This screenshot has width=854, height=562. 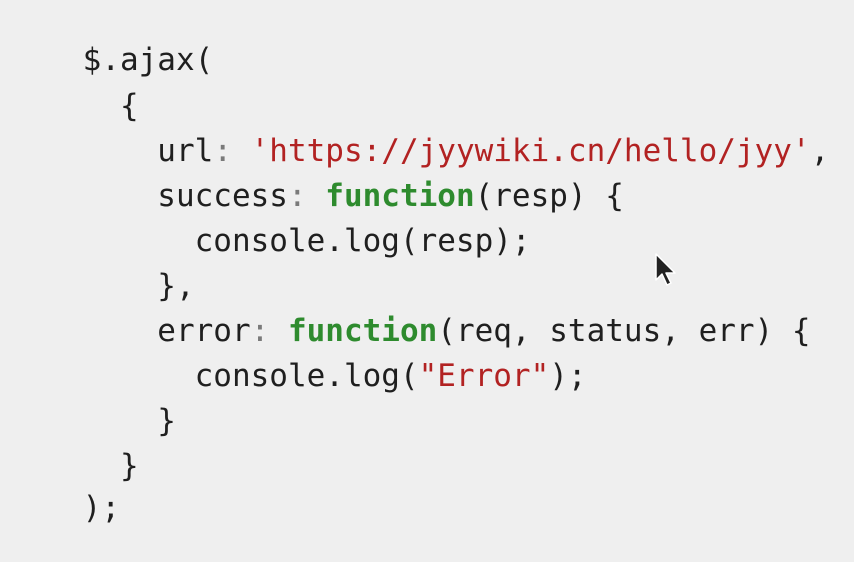 I want to click on code-token: ,, so click(x=820, y=151).